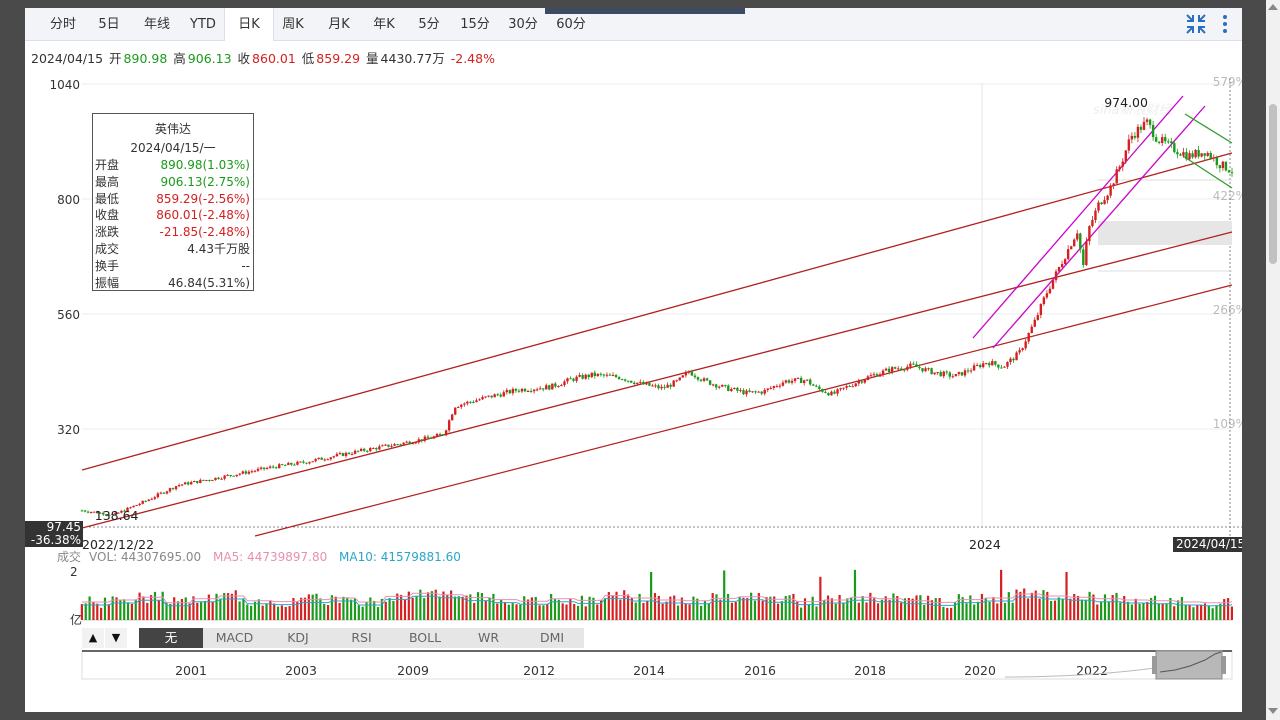 The image size is (1280, 720). What do you see at coordinates (1273, 184) in the screenshot?
I see `scrollbar-thumb` at bounding box center [1273, 184].